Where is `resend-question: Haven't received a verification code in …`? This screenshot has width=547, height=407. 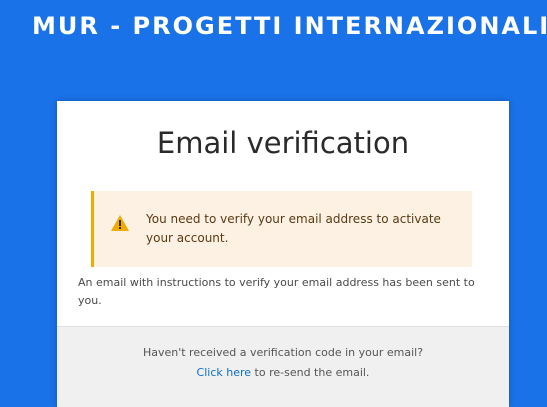 resend-question: Haven't received a verification code in … is located at coordinates (283, 352).